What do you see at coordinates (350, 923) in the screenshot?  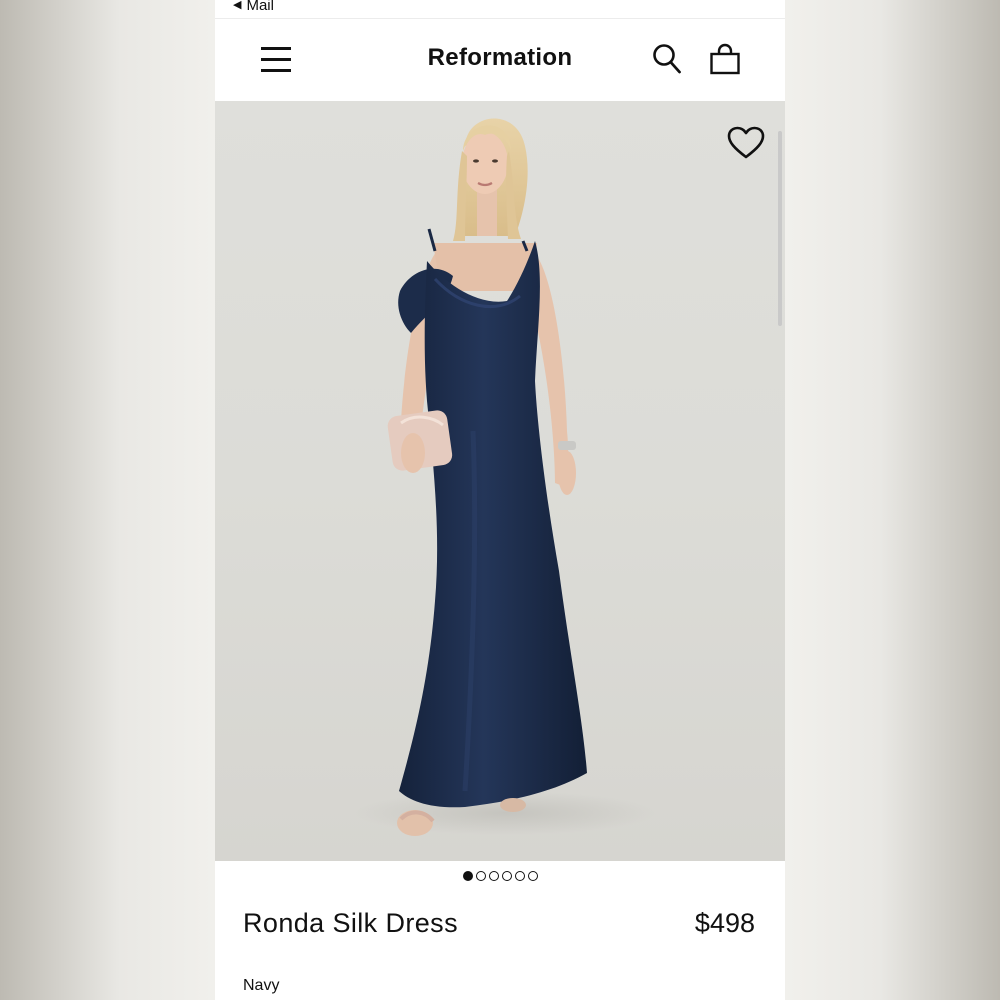 I see `product-name: Ronda Silk Dress` at bounding box center [350, 923].